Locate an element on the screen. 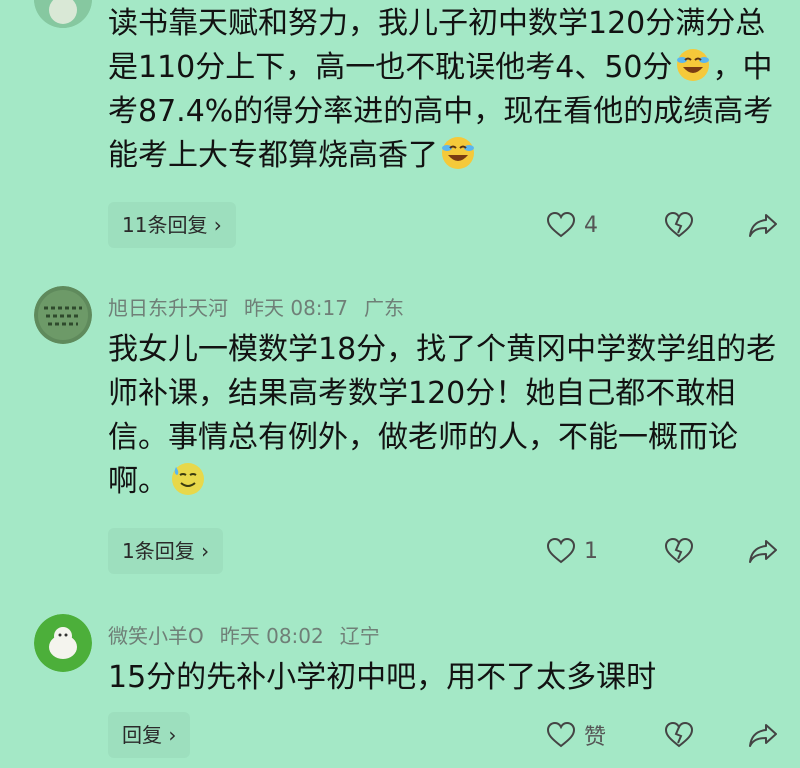 This screenshot has height=768, width=800. sheep-avatar-icon is located at coordinates (63, 643).